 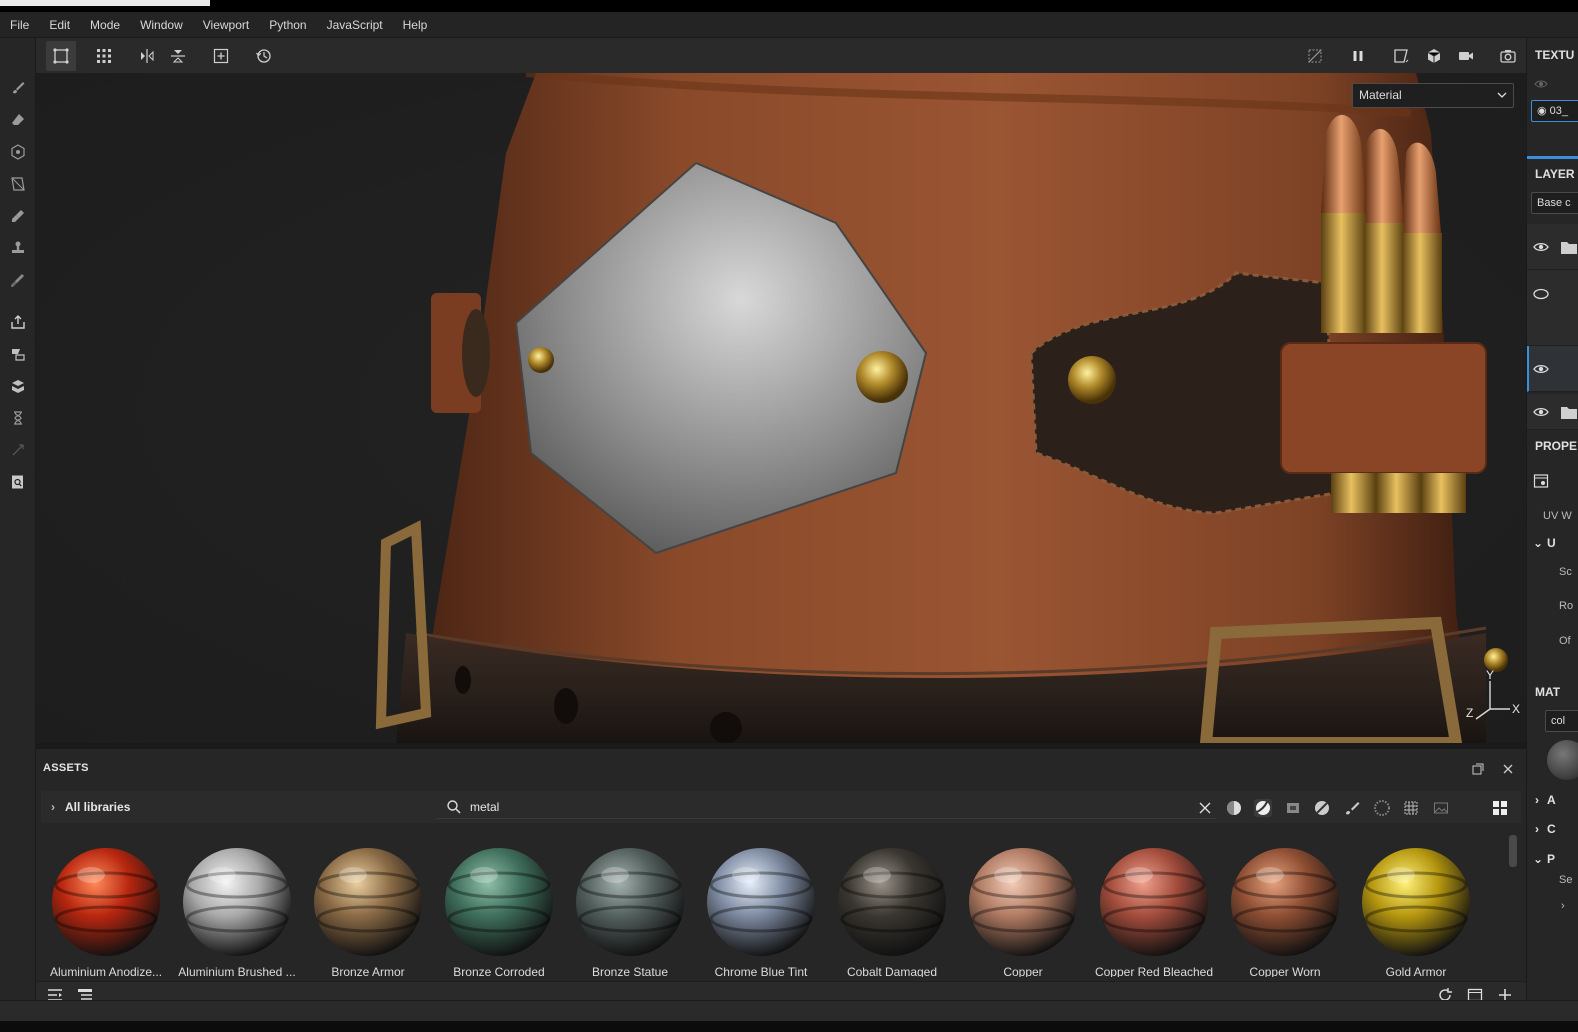 I want to click on material-name: Bronze Statue, so click(x=630, y=971).